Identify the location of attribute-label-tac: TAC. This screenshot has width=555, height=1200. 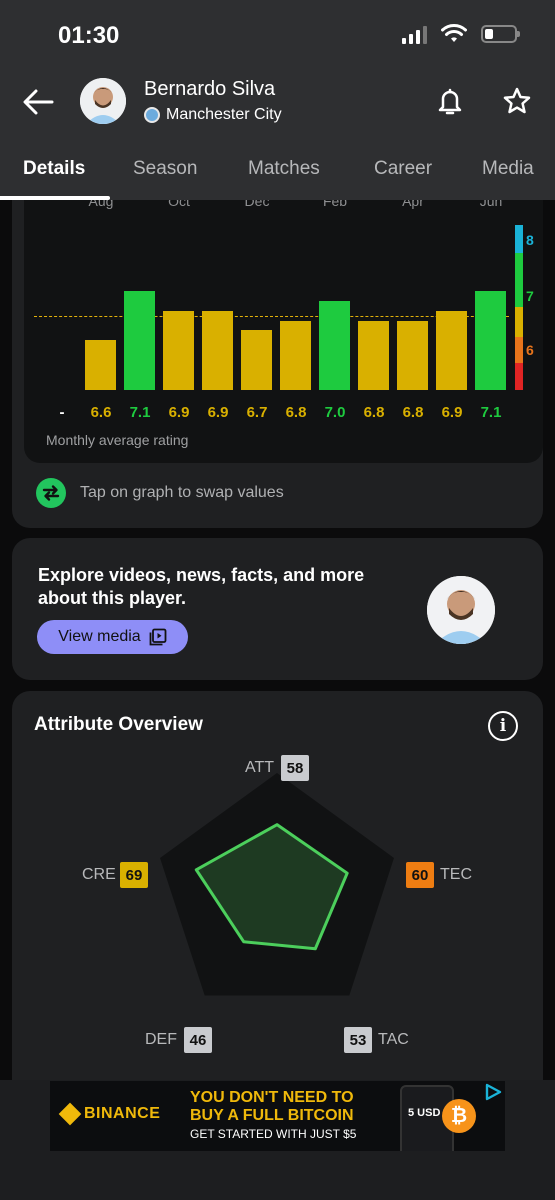
(393, 1039).